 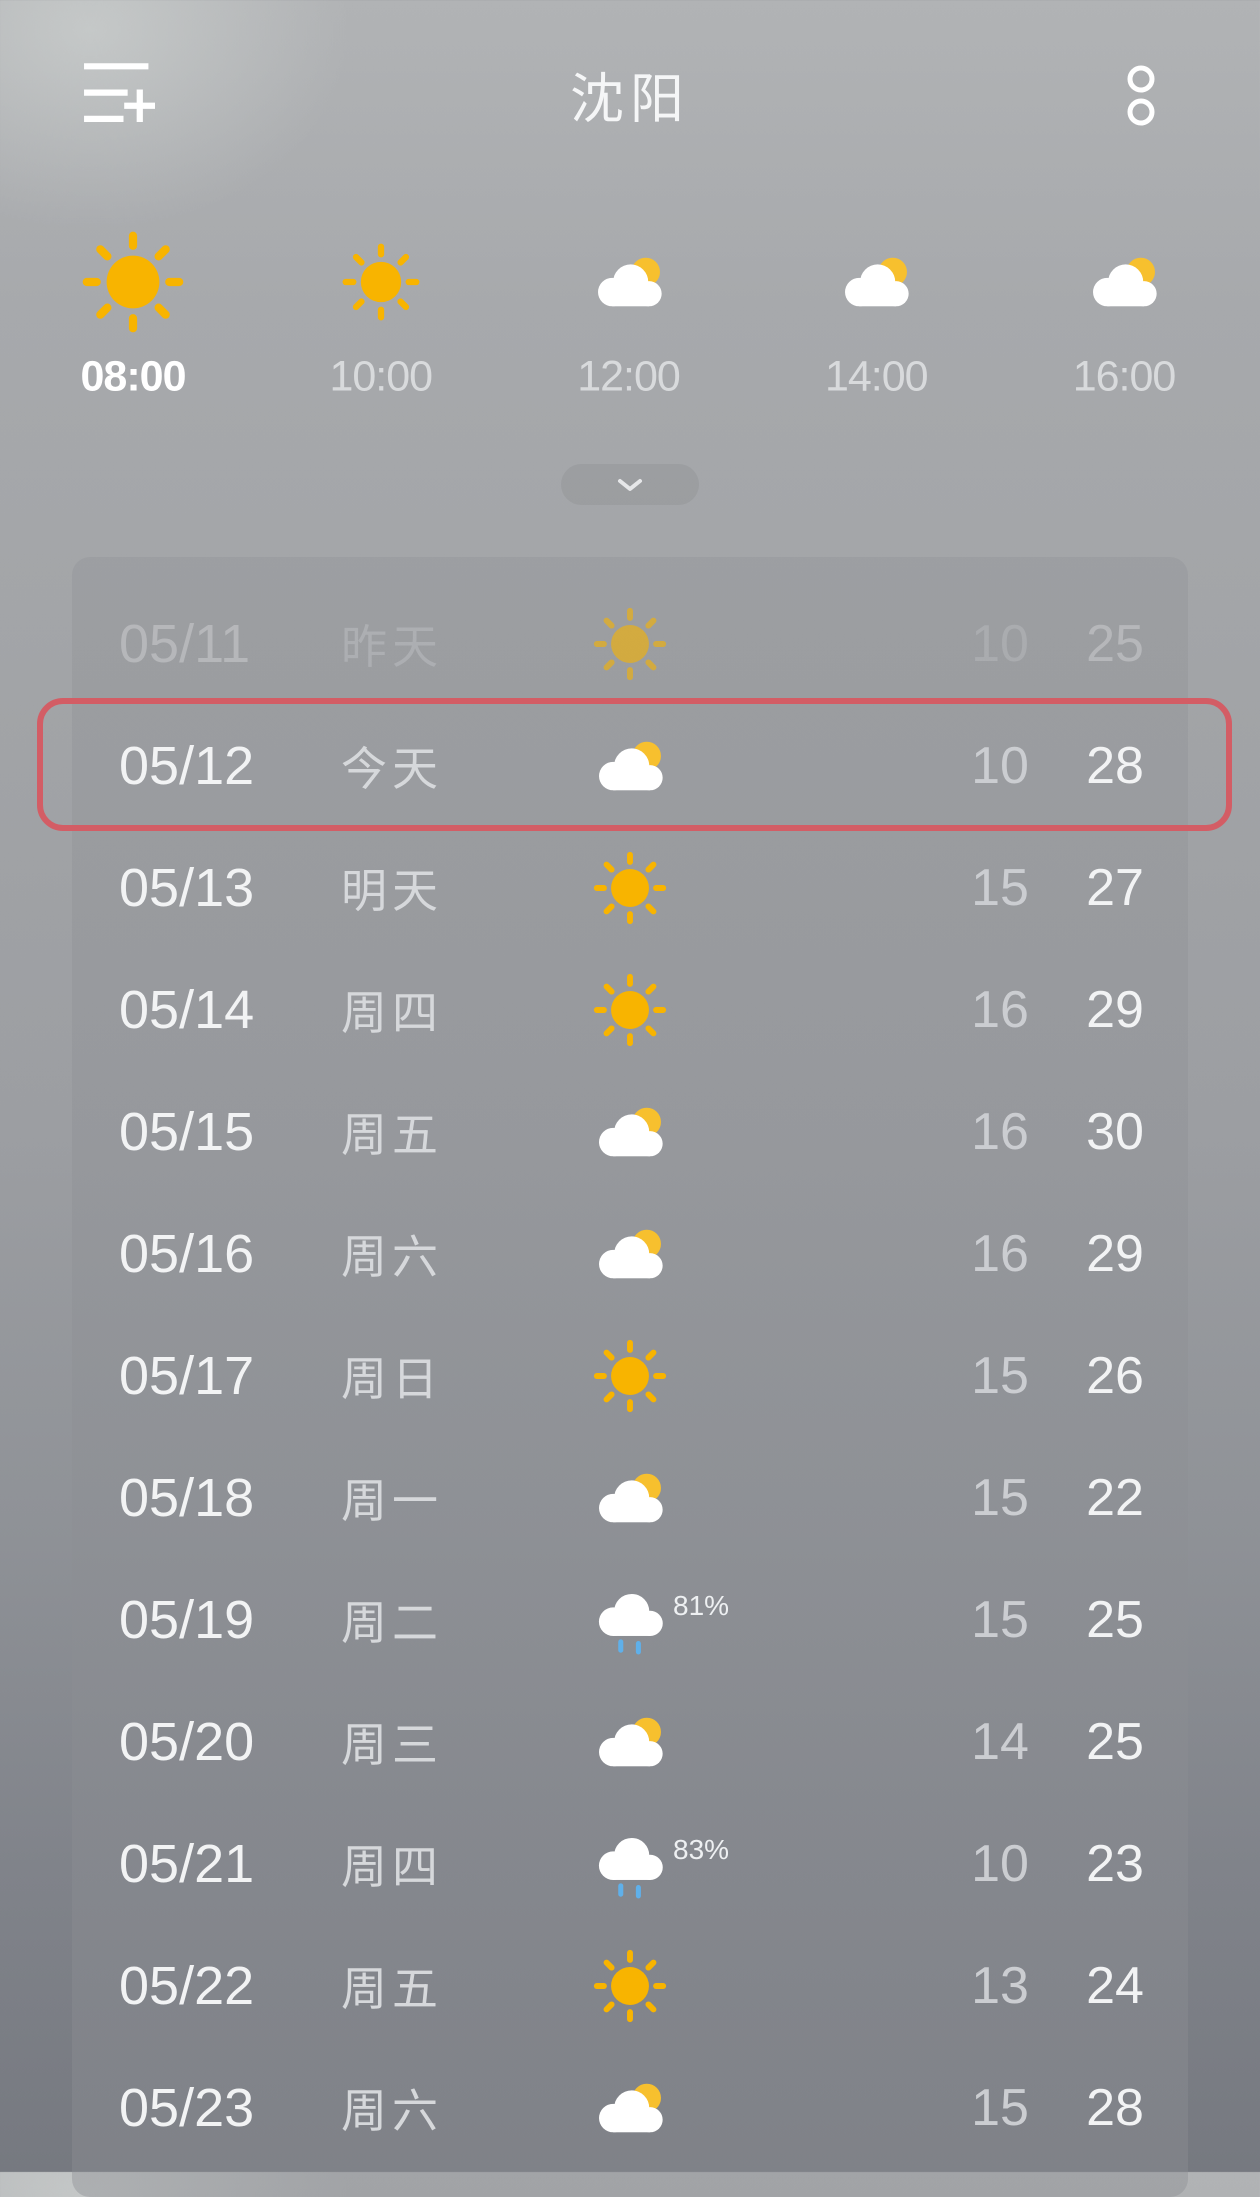 What do you see at coordinates (392, 1623) in the screenshot?
I see `row-day: 周二` at bounding box center [392, 1623].